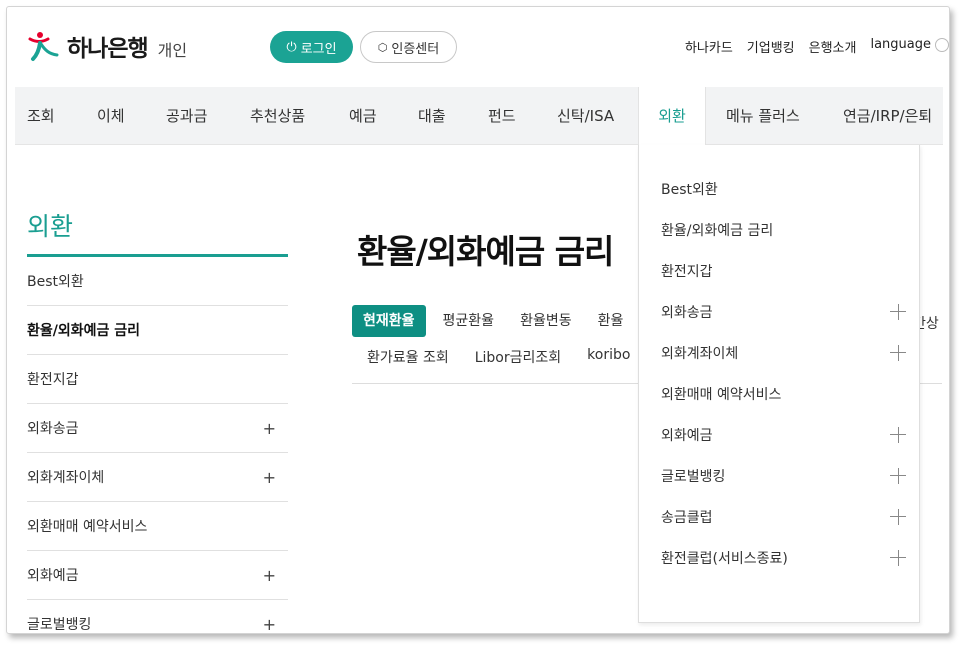 This screenshot has width=962, height=645. I want to click on util-link-about: 은행소개, so click(833, 46).